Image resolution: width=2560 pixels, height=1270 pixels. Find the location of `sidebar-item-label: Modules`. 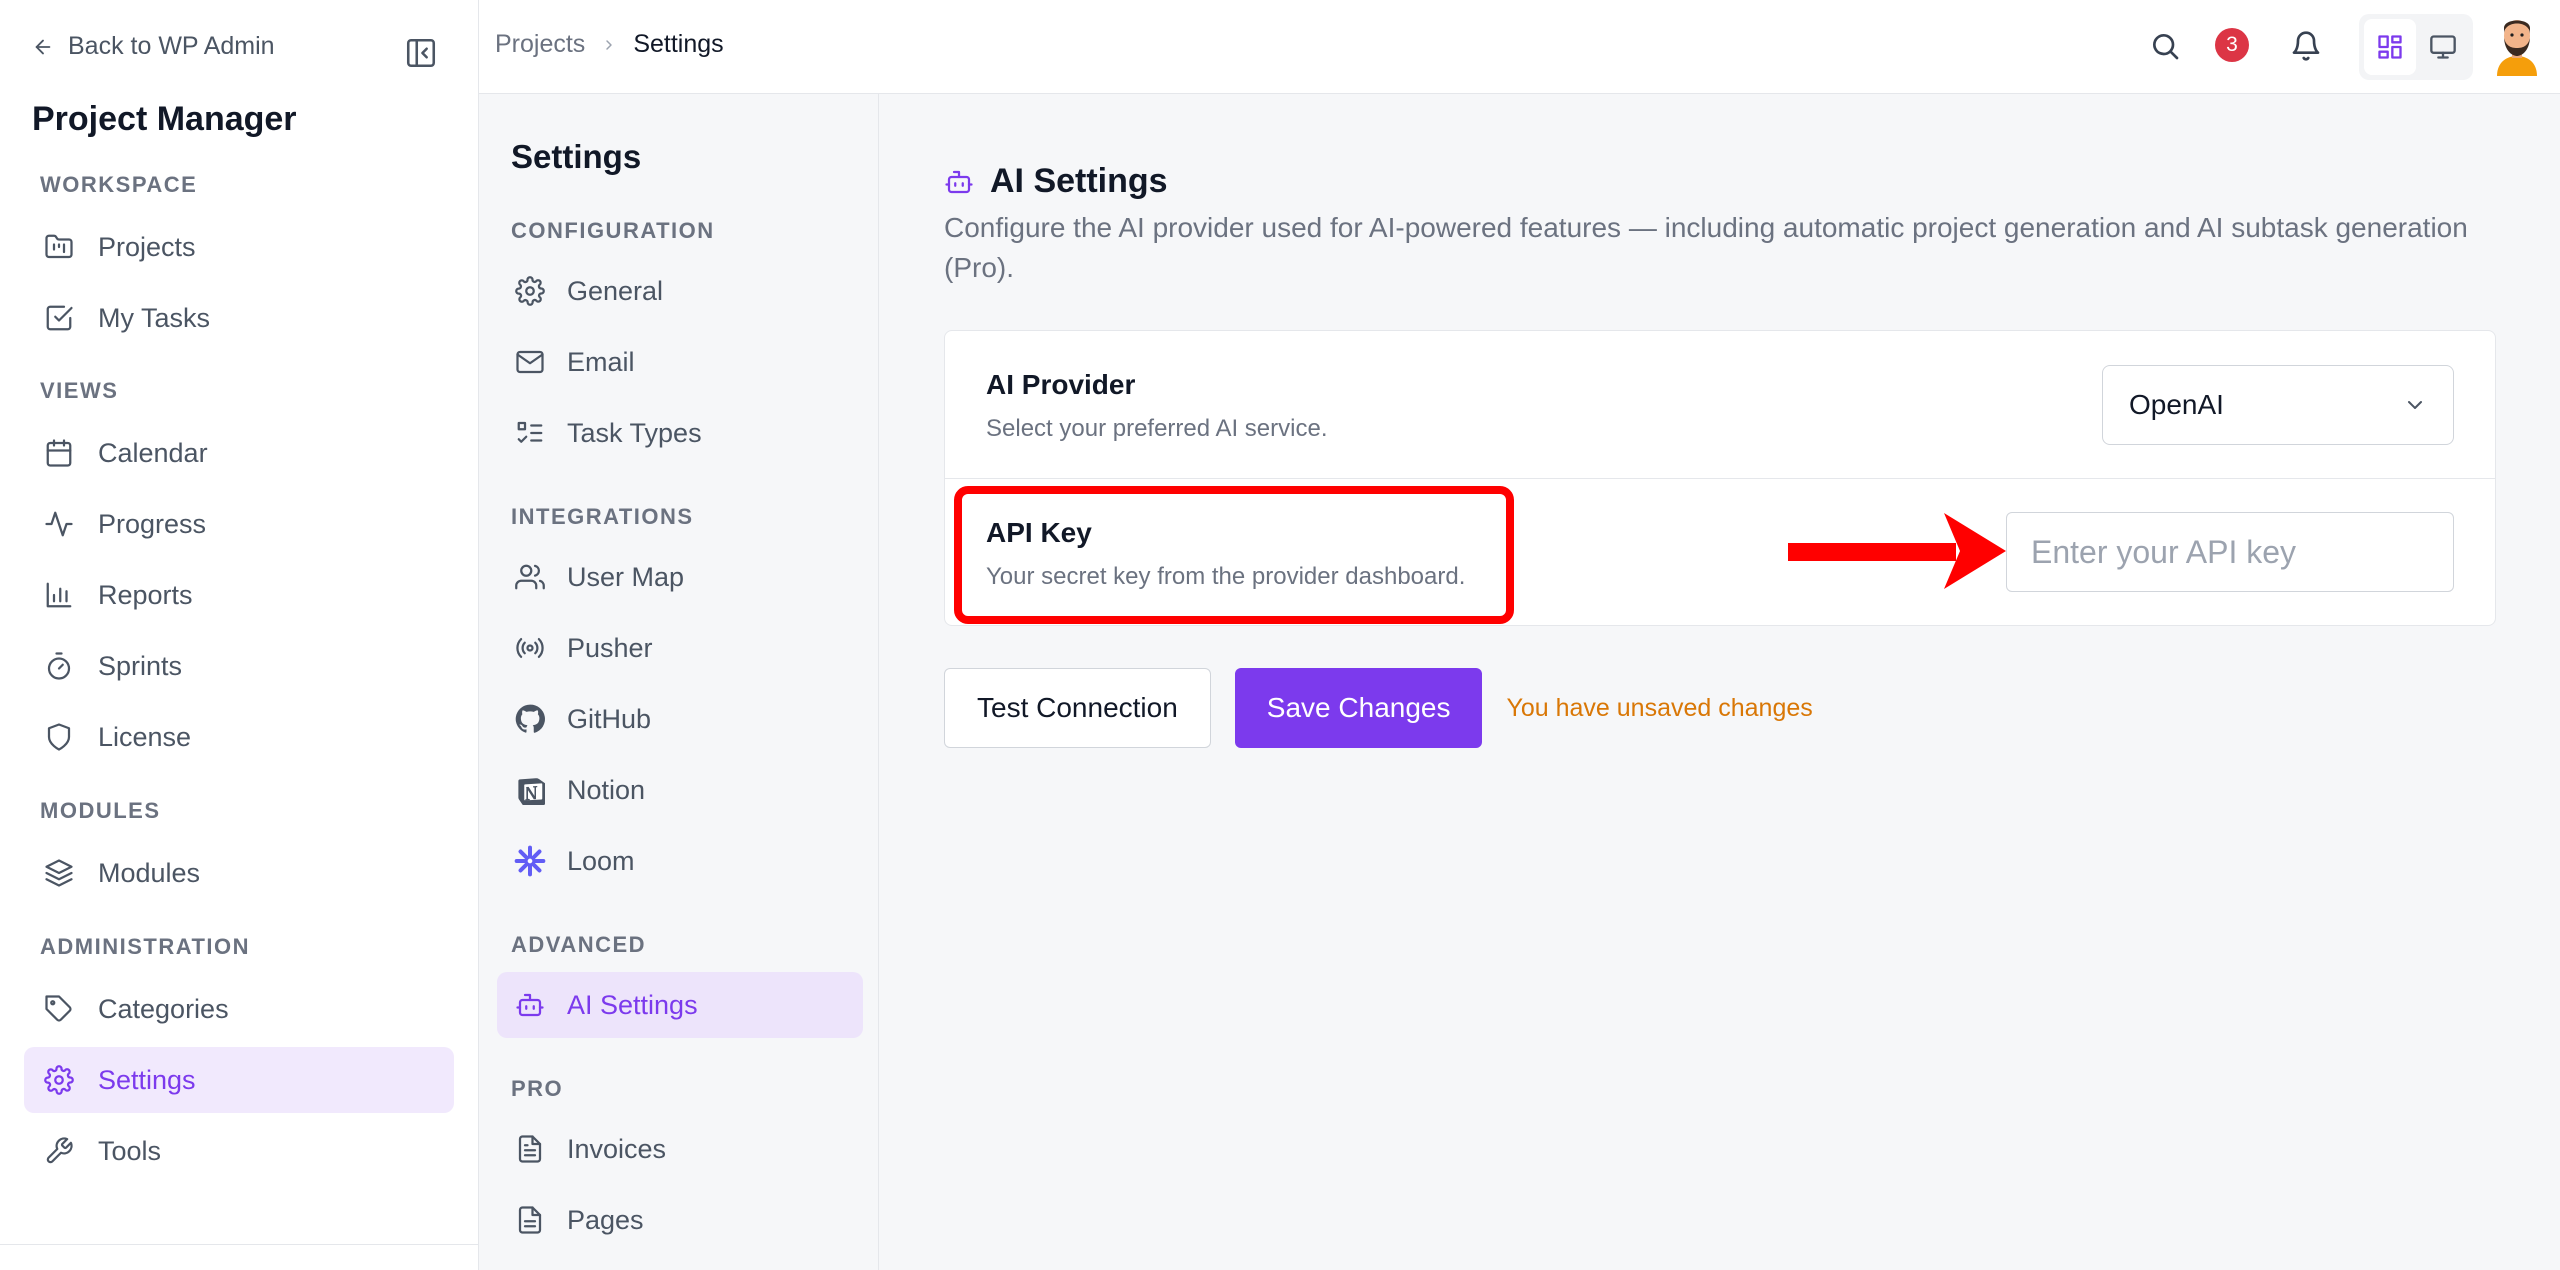

sidebar-item-label: Modules is located at coordinates (149, 872).